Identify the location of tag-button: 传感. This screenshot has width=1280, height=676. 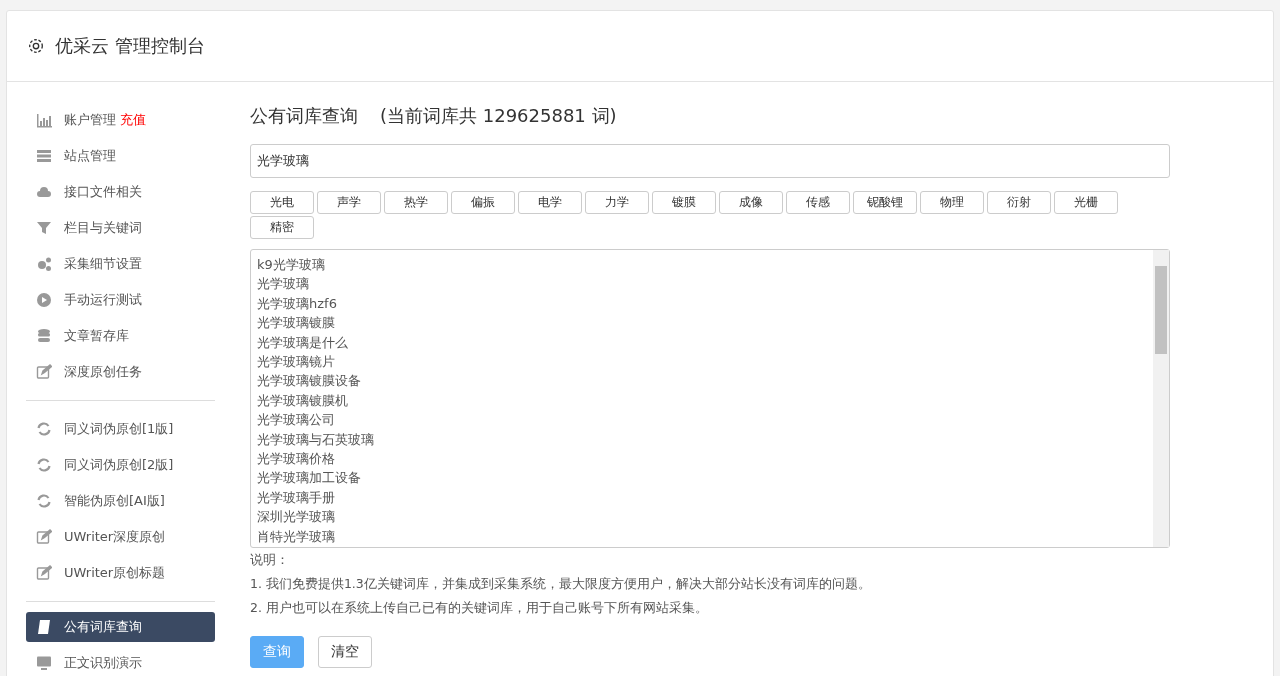
(818, 202).